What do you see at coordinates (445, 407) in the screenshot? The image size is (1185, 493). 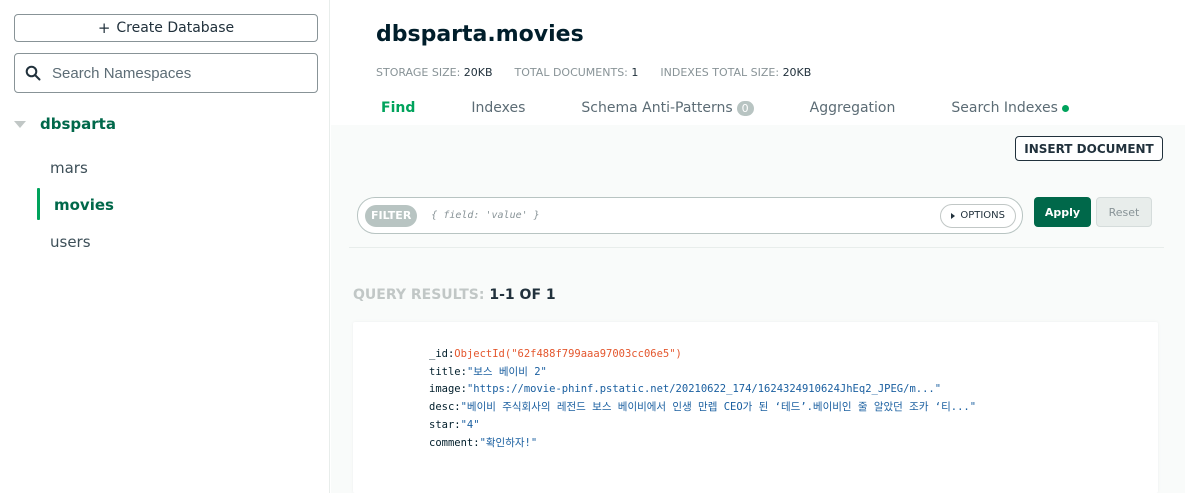 I see `field-key: desc:` at bounding box center [445, 407].